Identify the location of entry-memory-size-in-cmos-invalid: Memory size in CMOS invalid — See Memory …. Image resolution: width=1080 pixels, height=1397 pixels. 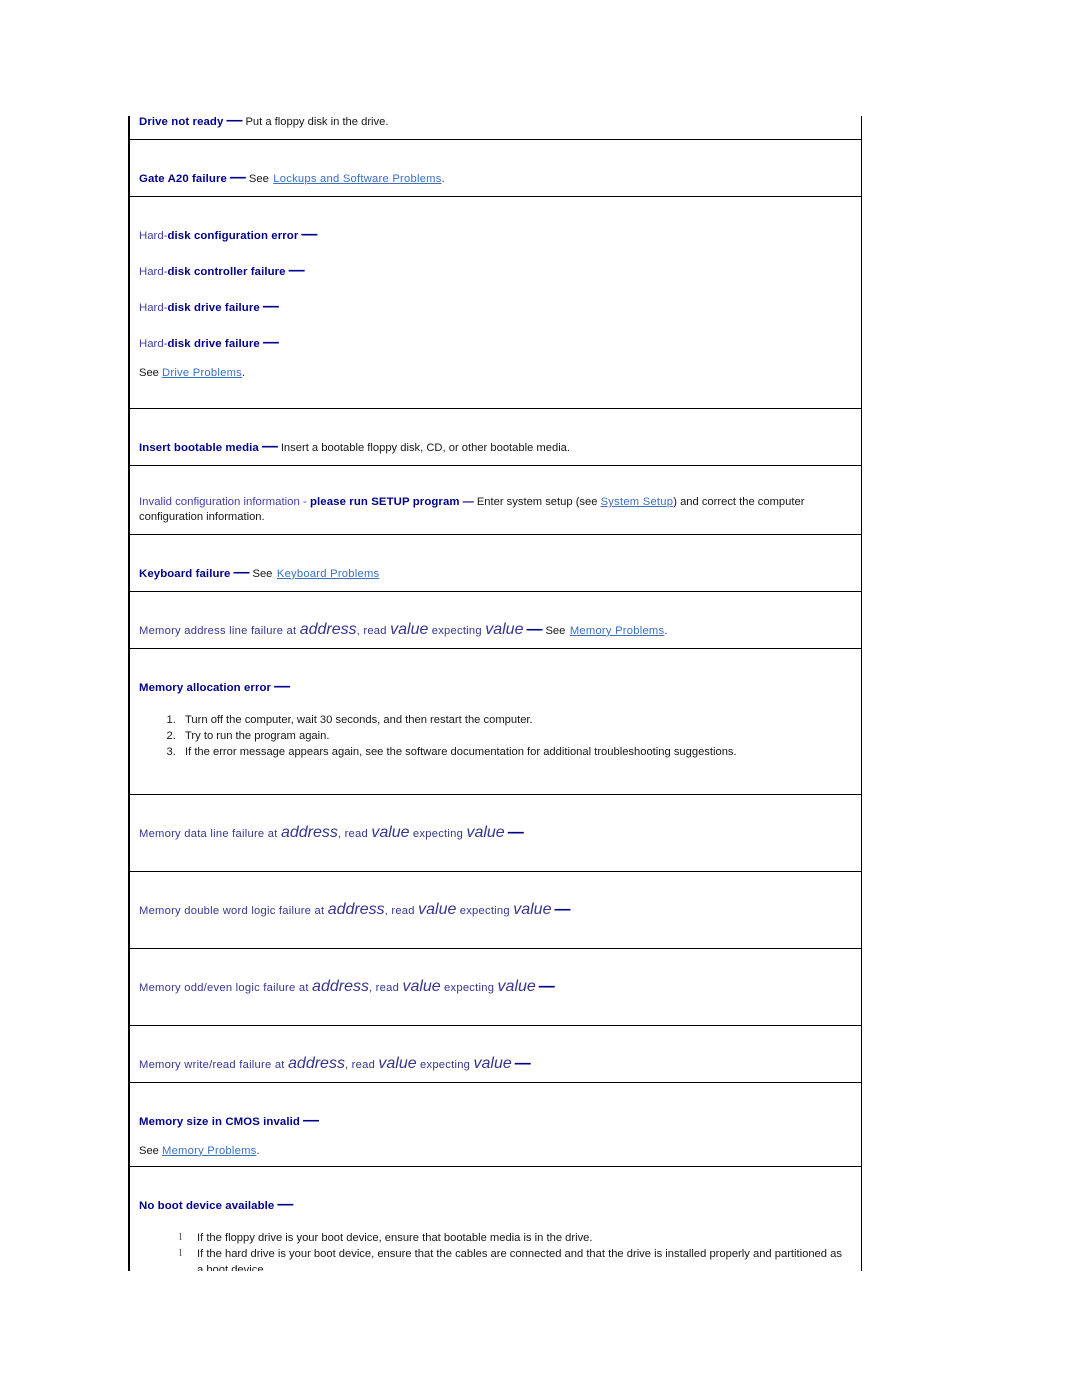
(495, 1124).